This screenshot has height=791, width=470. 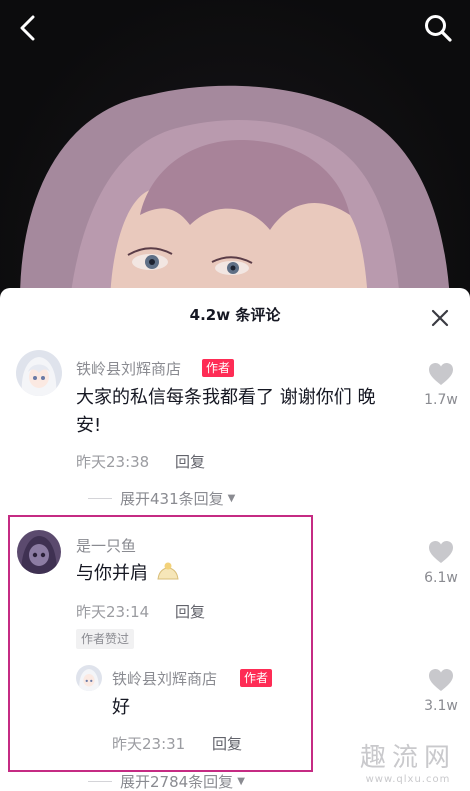 I want to click on like-button: 6.1w, so click(x=441, y=563).